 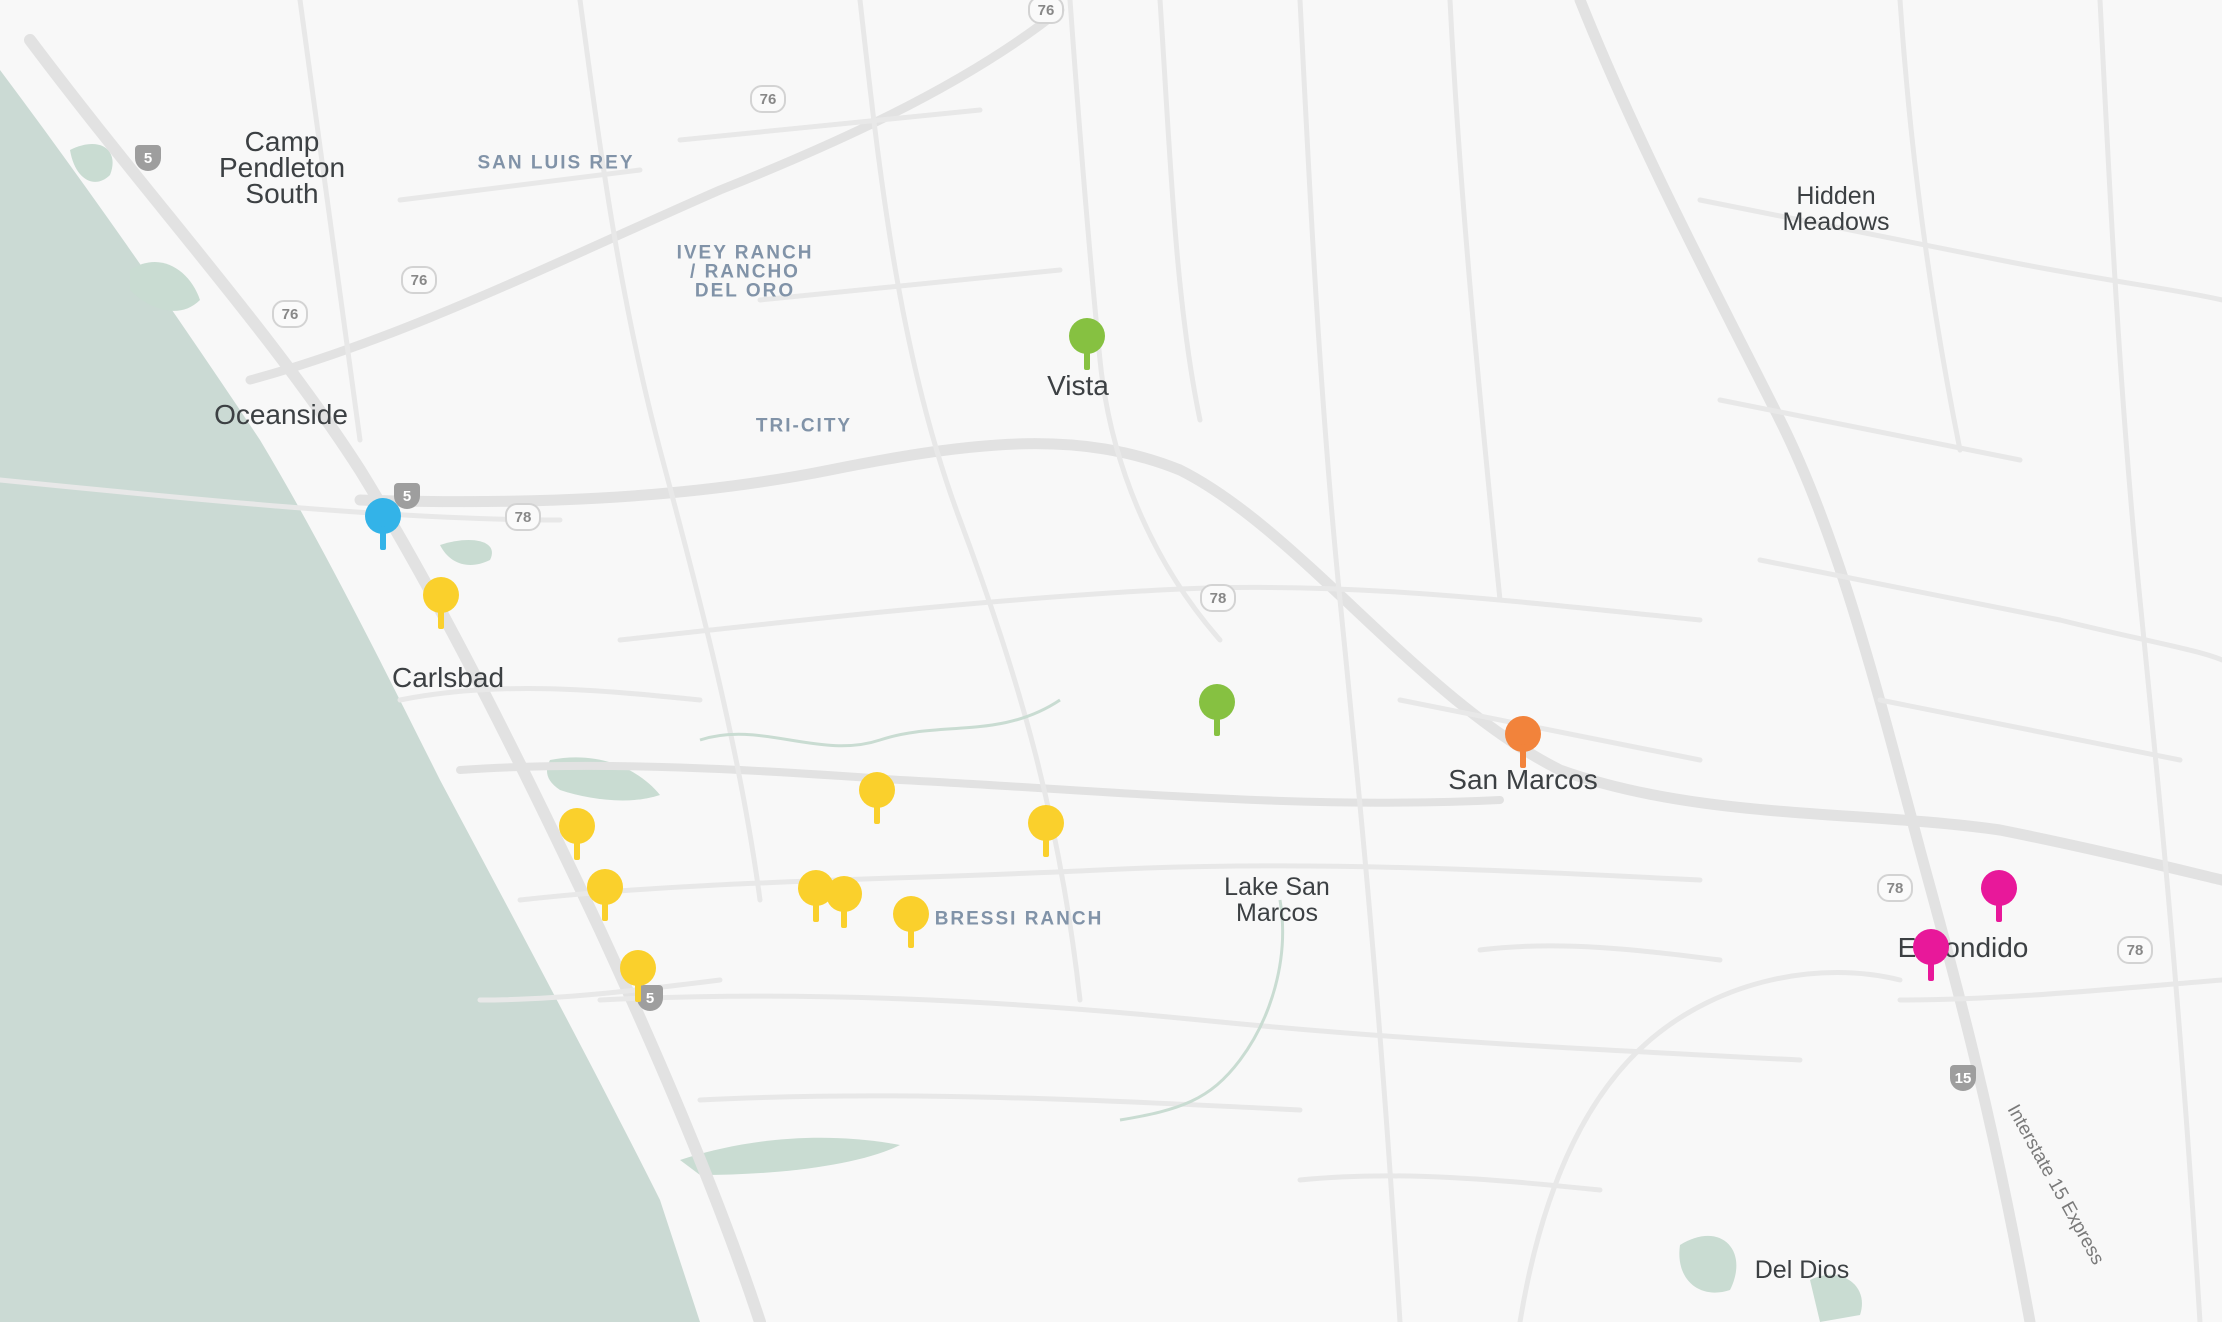 What do you see at coordinates (383, 523) in the screenshot?
I see `map-marker-oceanside` at bounding box center [383, 523].